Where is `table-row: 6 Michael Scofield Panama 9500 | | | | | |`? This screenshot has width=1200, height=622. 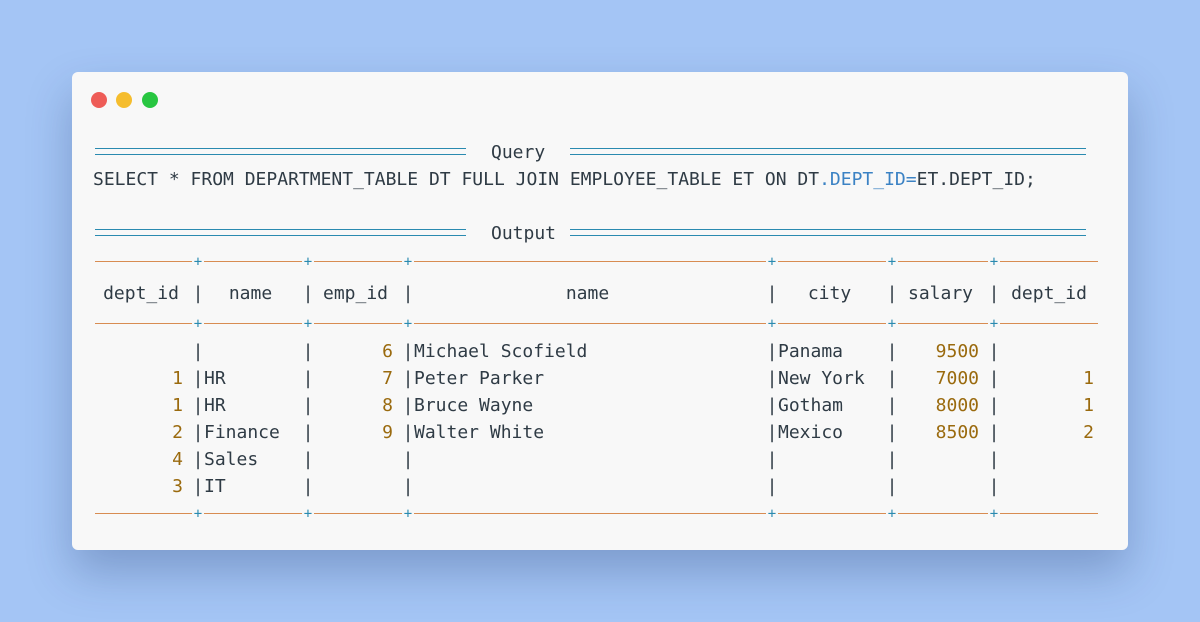
table-row: 6 Michael Scofield Panama 9500 | | | | | | is located at coordinates (596, 351).